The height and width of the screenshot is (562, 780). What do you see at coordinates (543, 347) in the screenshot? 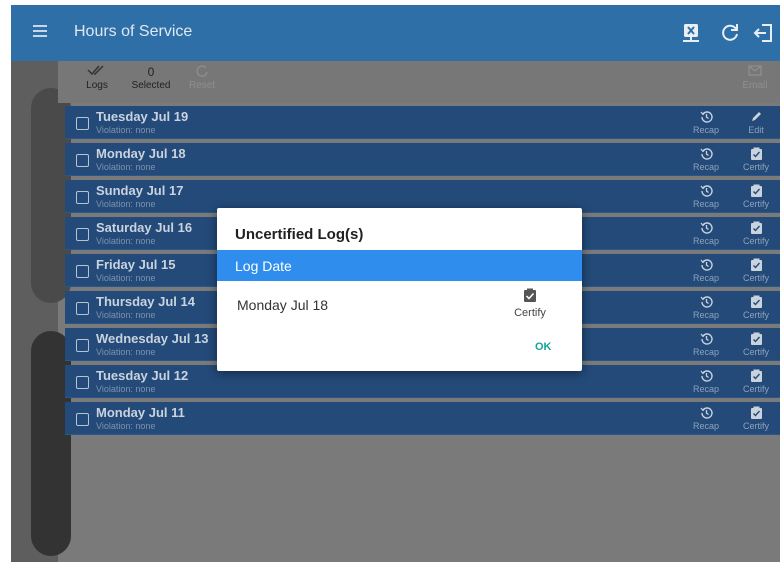
I see `ok-button: OK` at bounding box center [543, 347].